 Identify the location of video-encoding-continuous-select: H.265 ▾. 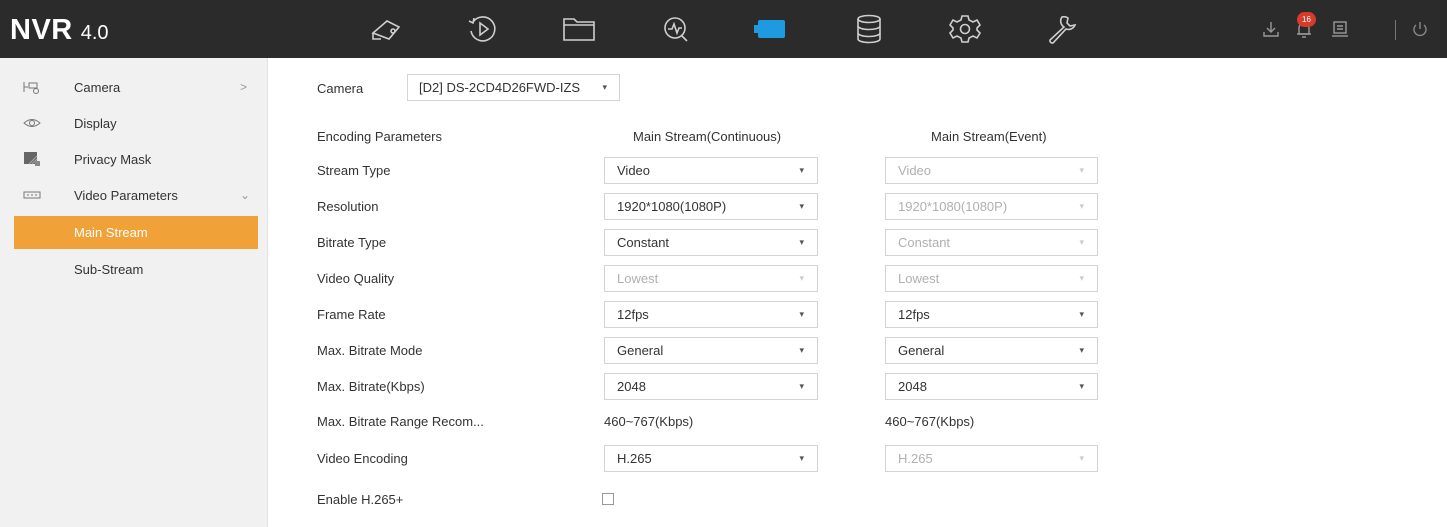
(711, 458).